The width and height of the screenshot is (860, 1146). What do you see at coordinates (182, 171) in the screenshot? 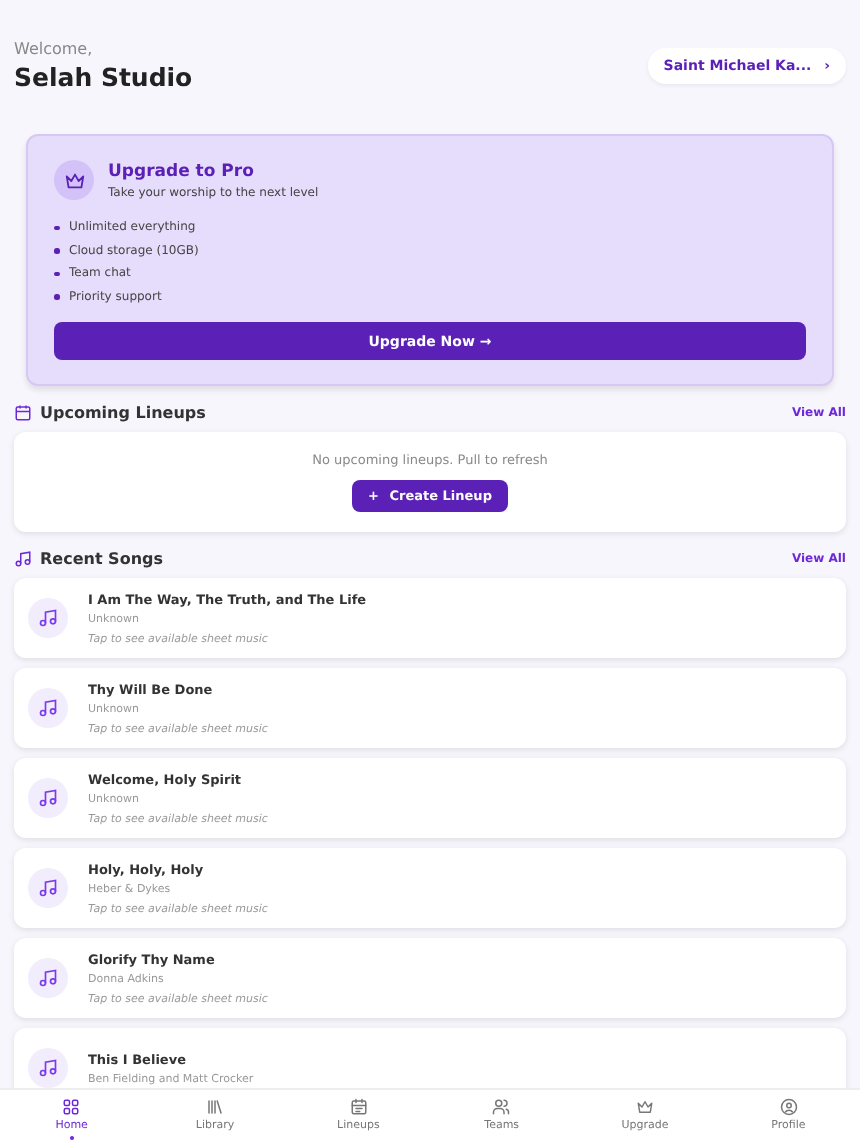
I see `upgrade-title: Upgrade to Pro` at bounding box center [182, 171].